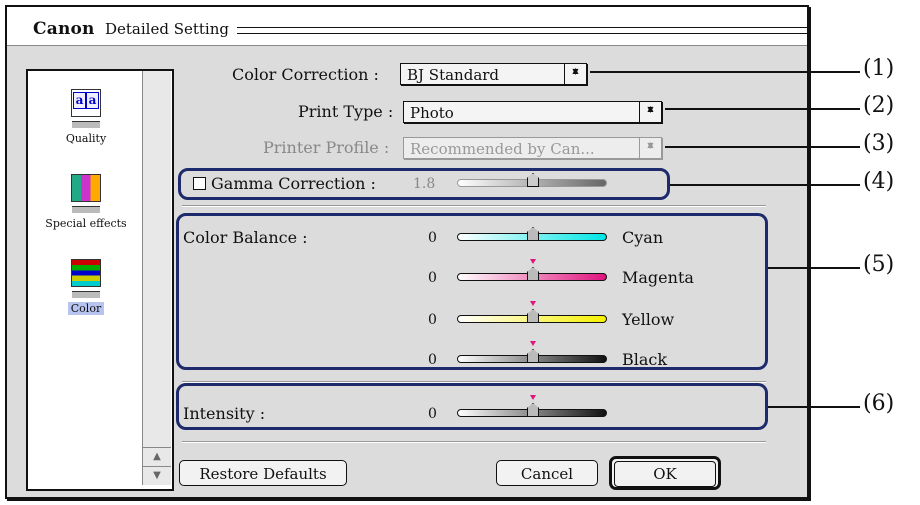  Describe the element at coordinates (453, 75) in the screenshot. I see `color-correction-value: BJ Standard` at that location.